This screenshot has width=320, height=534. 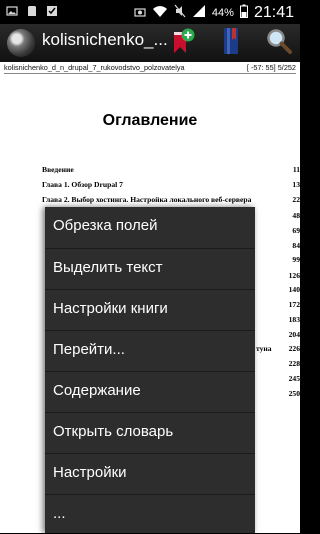 I want to click on menu-item-label: Содержание, so click(x=97, y=390).